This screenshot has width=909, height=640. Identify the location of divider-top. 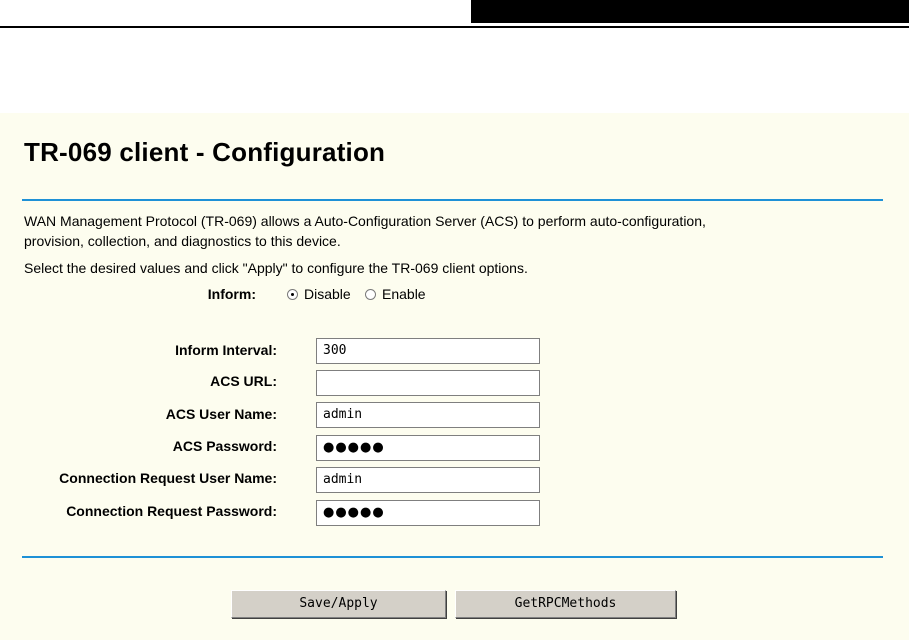
(452, 200).